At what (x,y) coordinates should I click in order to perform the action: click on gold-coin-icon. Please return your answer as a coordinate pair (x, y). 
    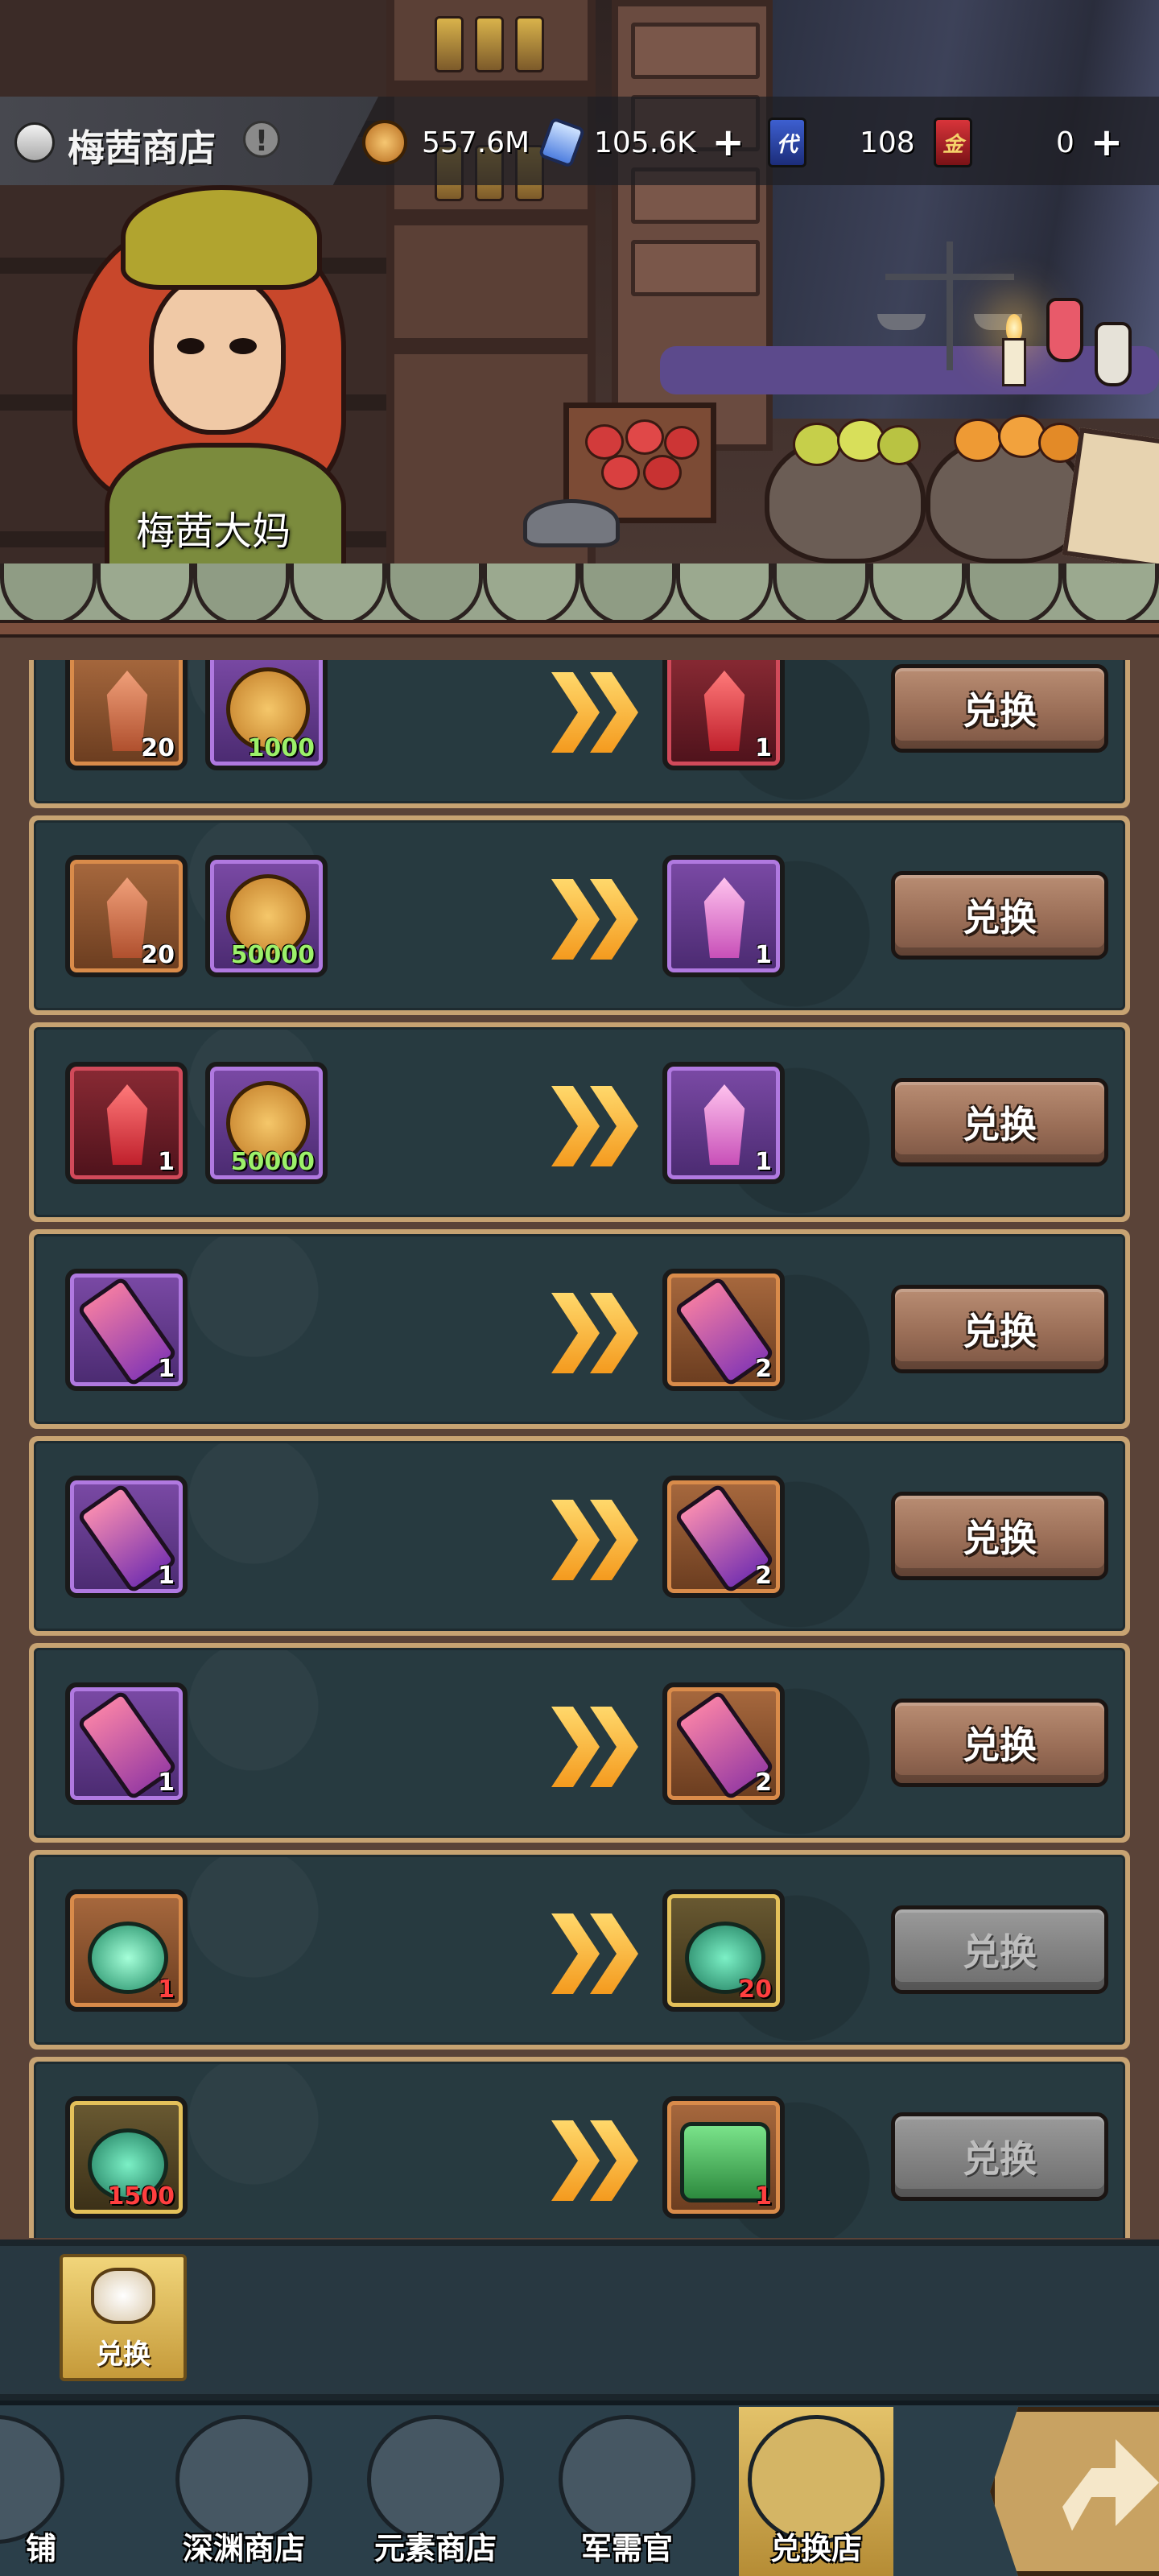
    Looking at the image, I should click on (384, 142).